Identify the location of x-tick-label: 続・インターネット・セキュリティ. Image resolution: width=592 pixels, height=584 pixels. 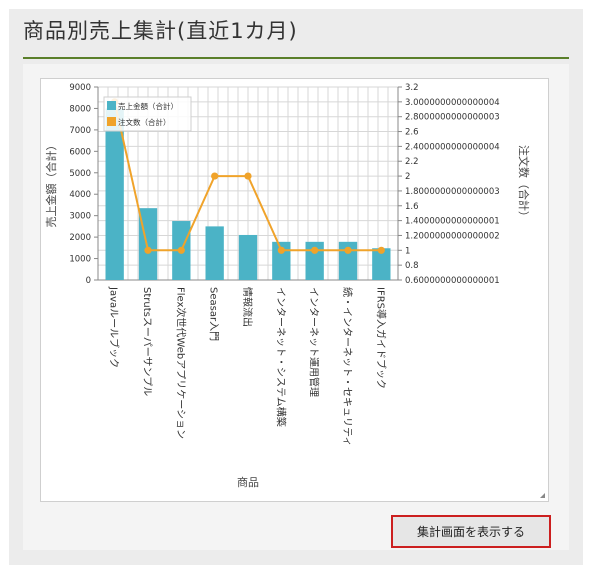
(347, 366).